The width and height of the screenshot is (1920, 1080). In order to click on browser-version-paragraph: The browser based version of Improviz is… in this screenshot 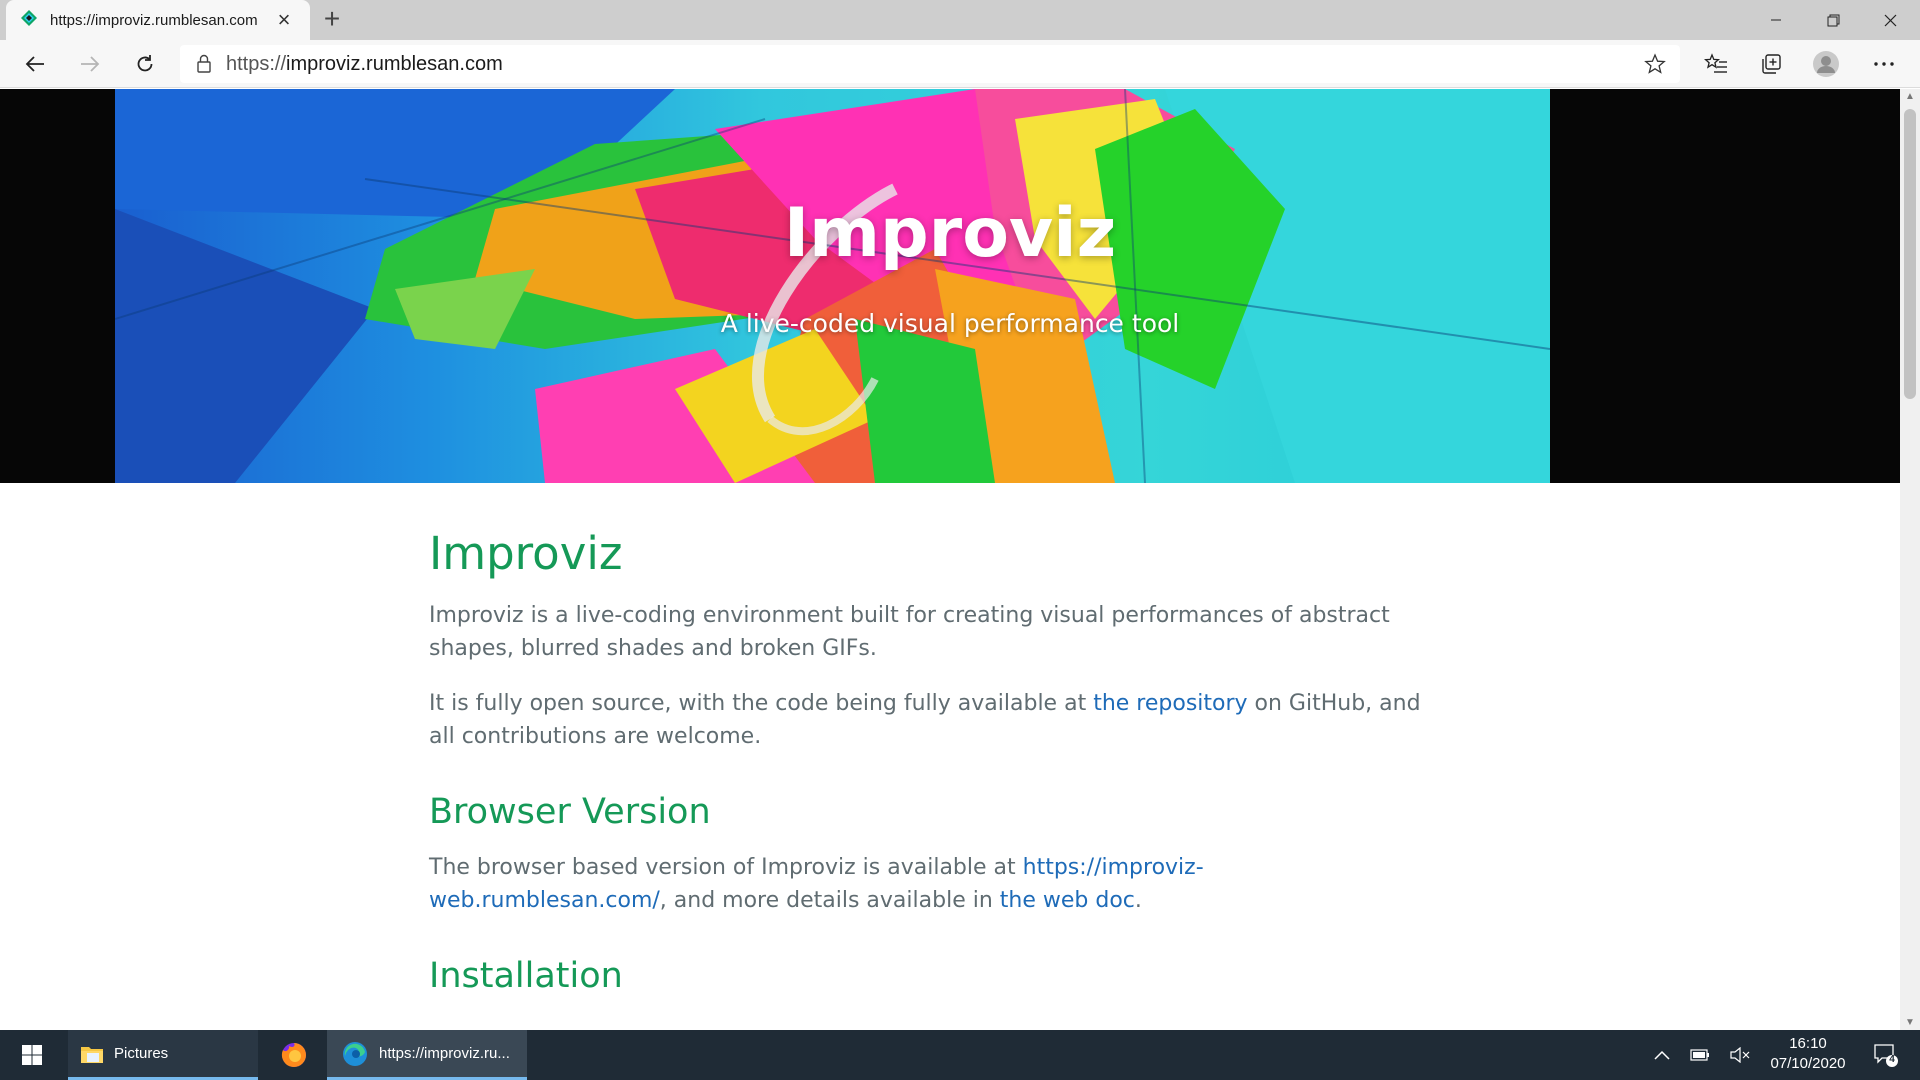, I will do `click(929, 884)`.